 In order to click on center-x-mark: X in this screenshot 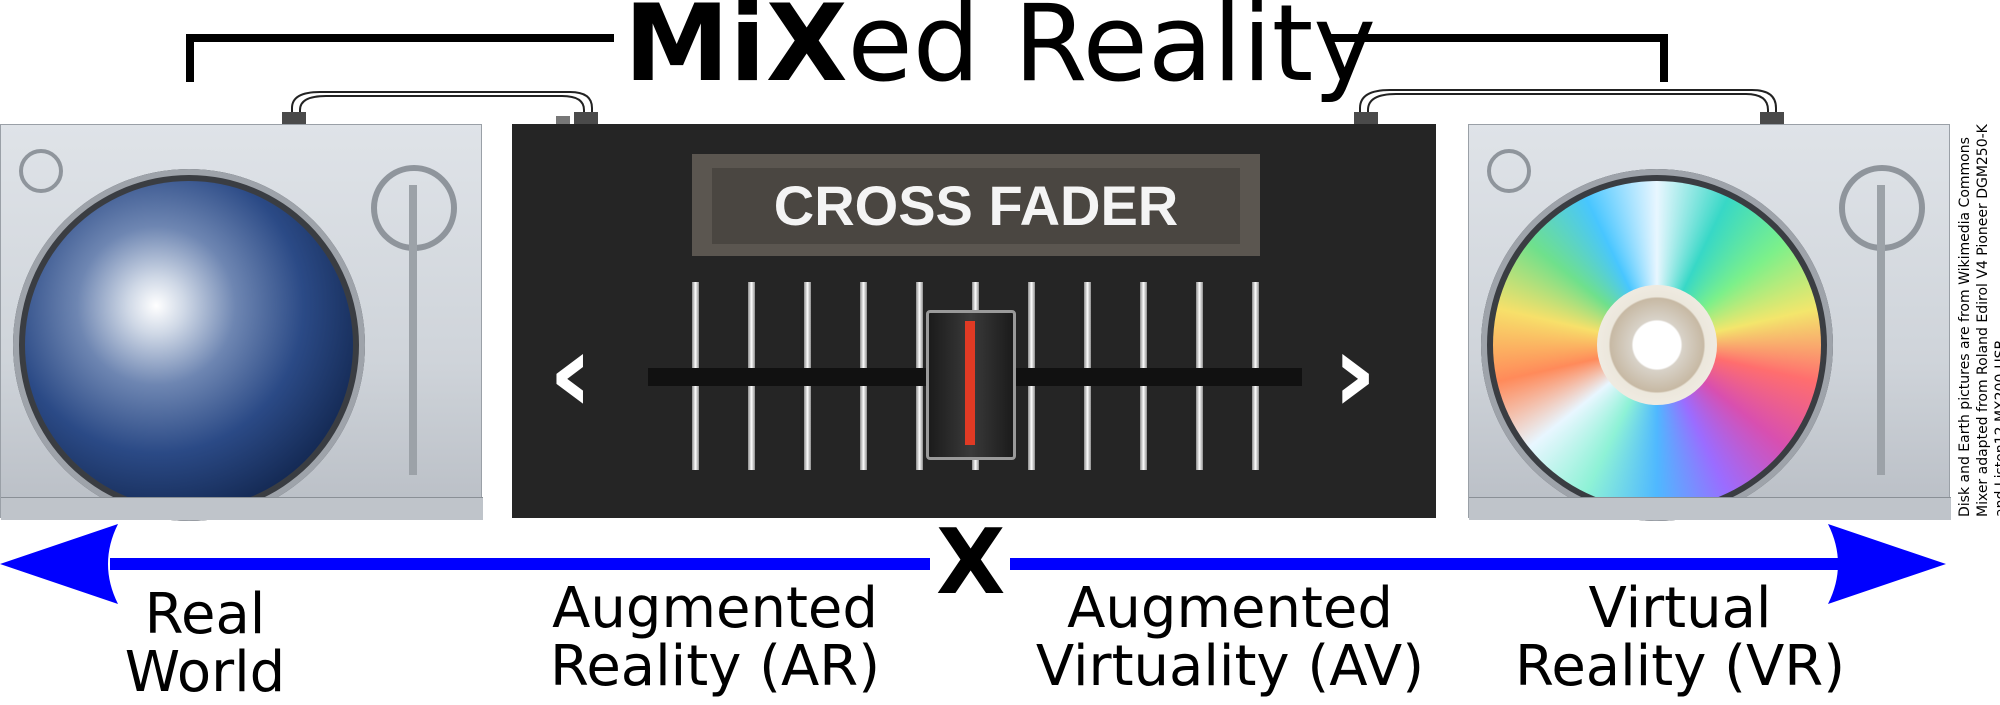, I will do `click(971, 562)`.